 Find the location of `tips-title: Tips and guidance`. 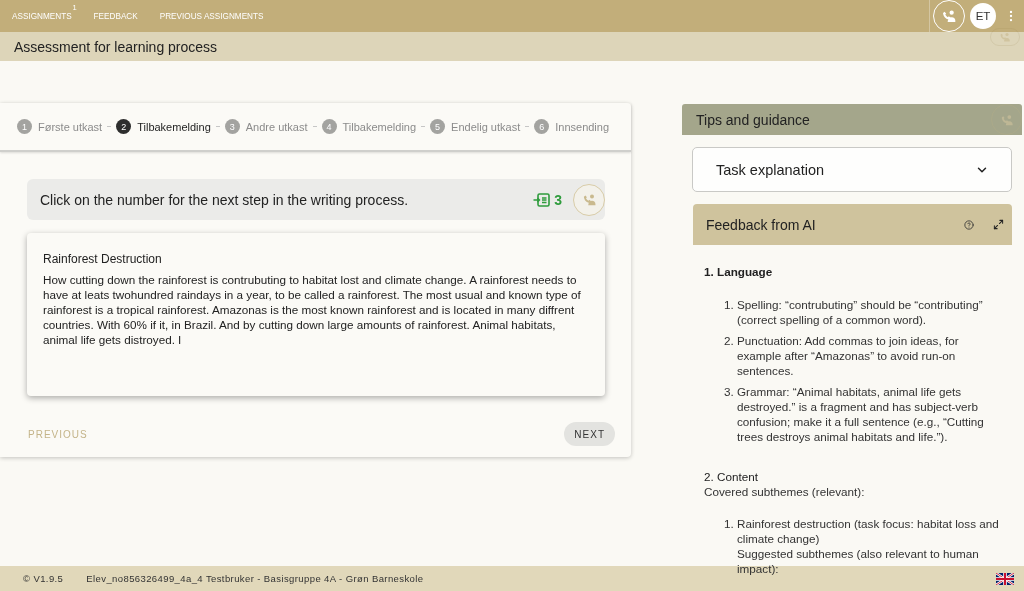

tips-title: Tips and guidance is located at coordinates (753, 119).